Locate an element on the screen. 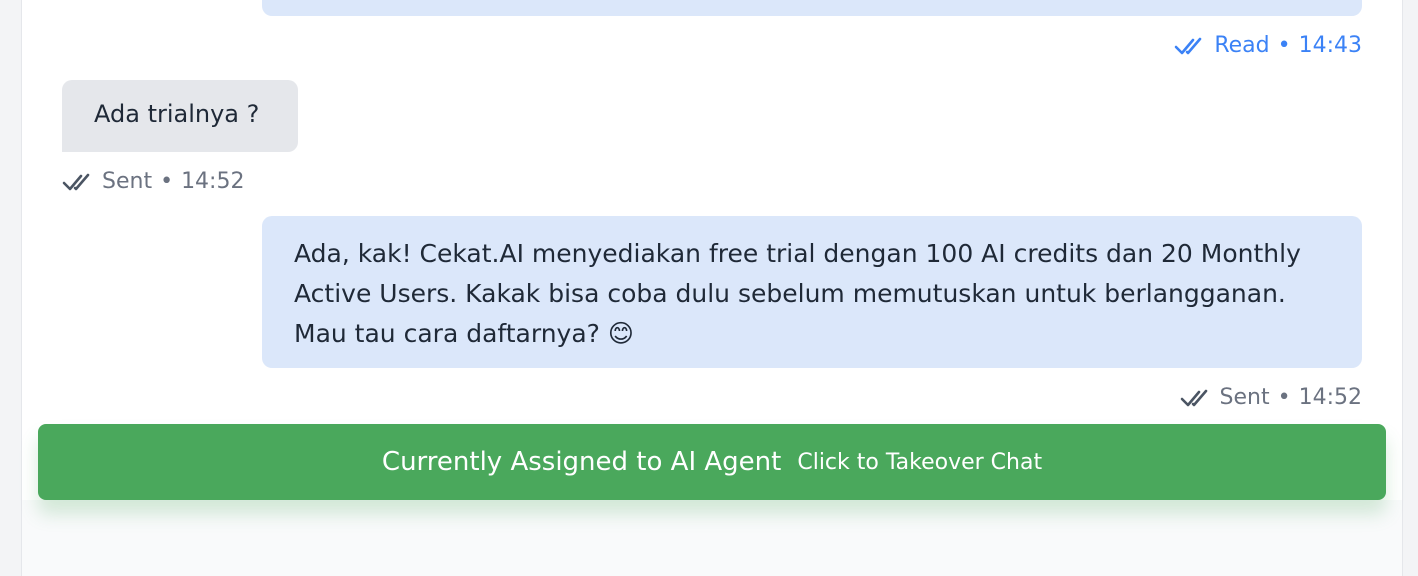 This screenshot has width=1418, height=576. incoming-message-bubble: Ada trialnya ? is located at coordinates (180, 116).